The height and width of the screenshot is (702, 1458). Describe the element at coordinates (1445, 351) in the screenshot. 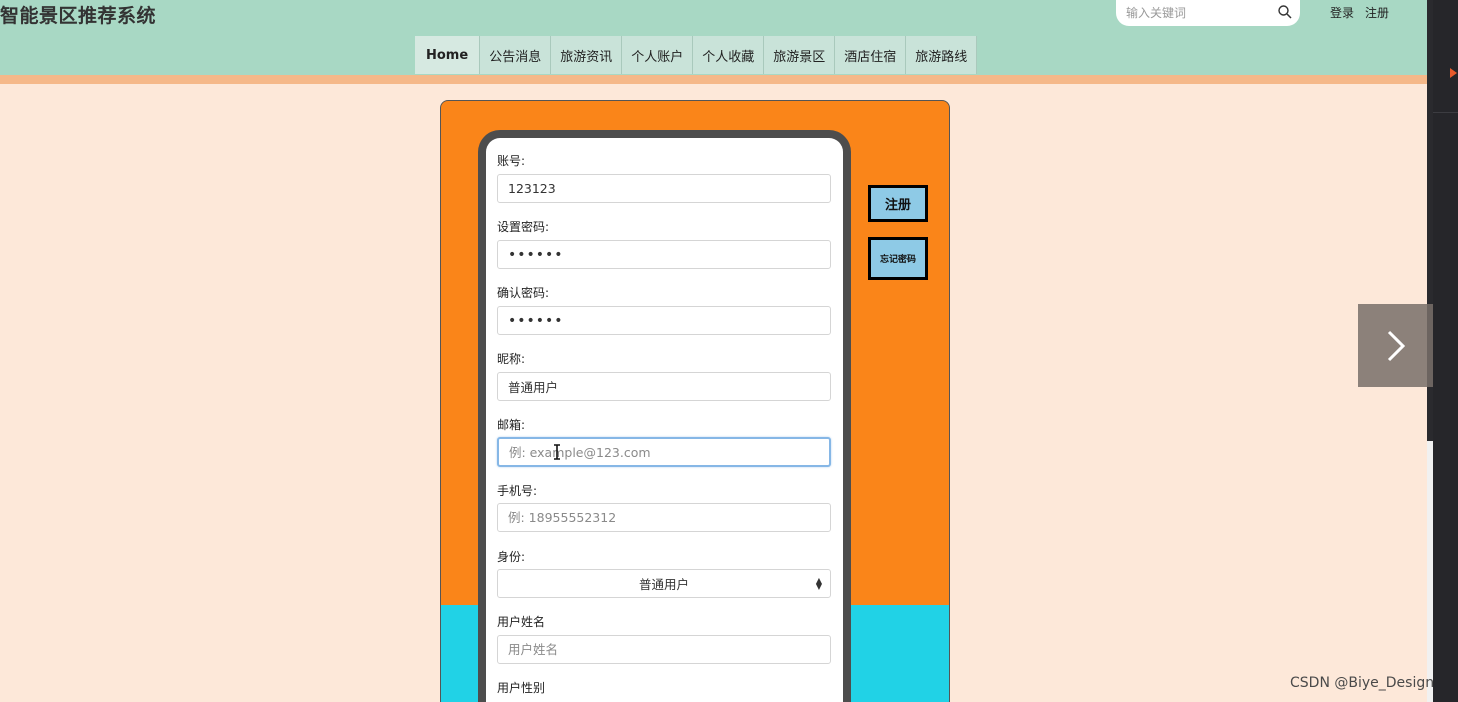

I see `side-panel-strip` at that location.